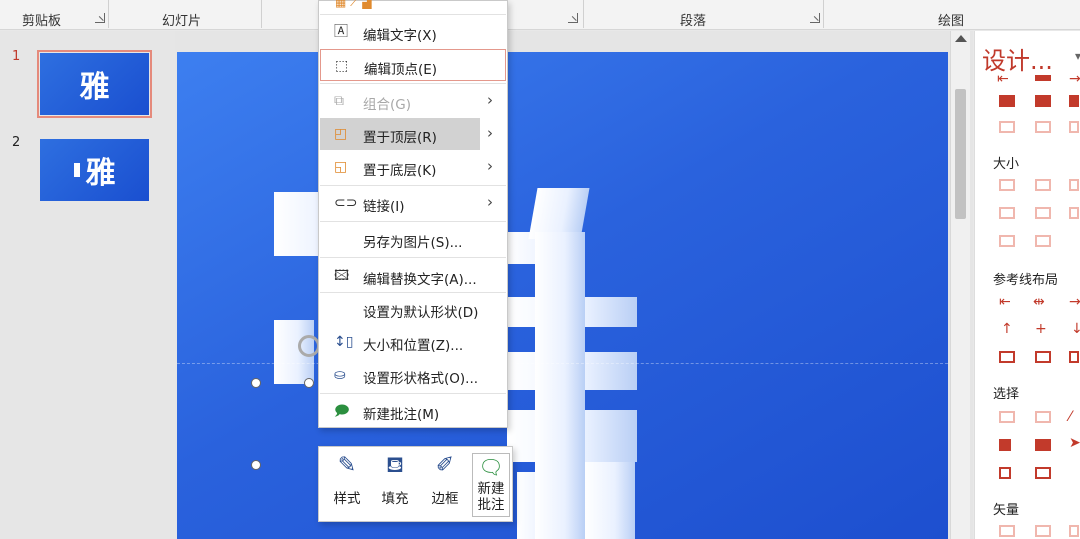  What do you see at coordinates (342, 411) in the screenshot?
I see `new-comment-icon: 🗩` at bounding box center [342, 411].